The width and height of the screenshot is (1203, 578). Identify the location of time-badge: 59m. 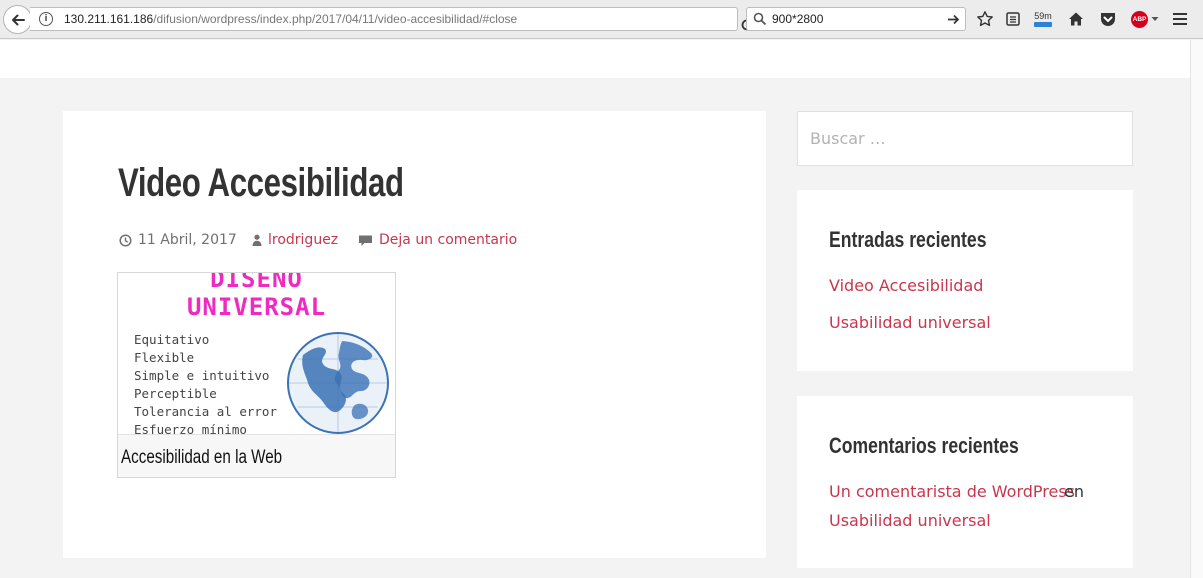
(1043, 19).